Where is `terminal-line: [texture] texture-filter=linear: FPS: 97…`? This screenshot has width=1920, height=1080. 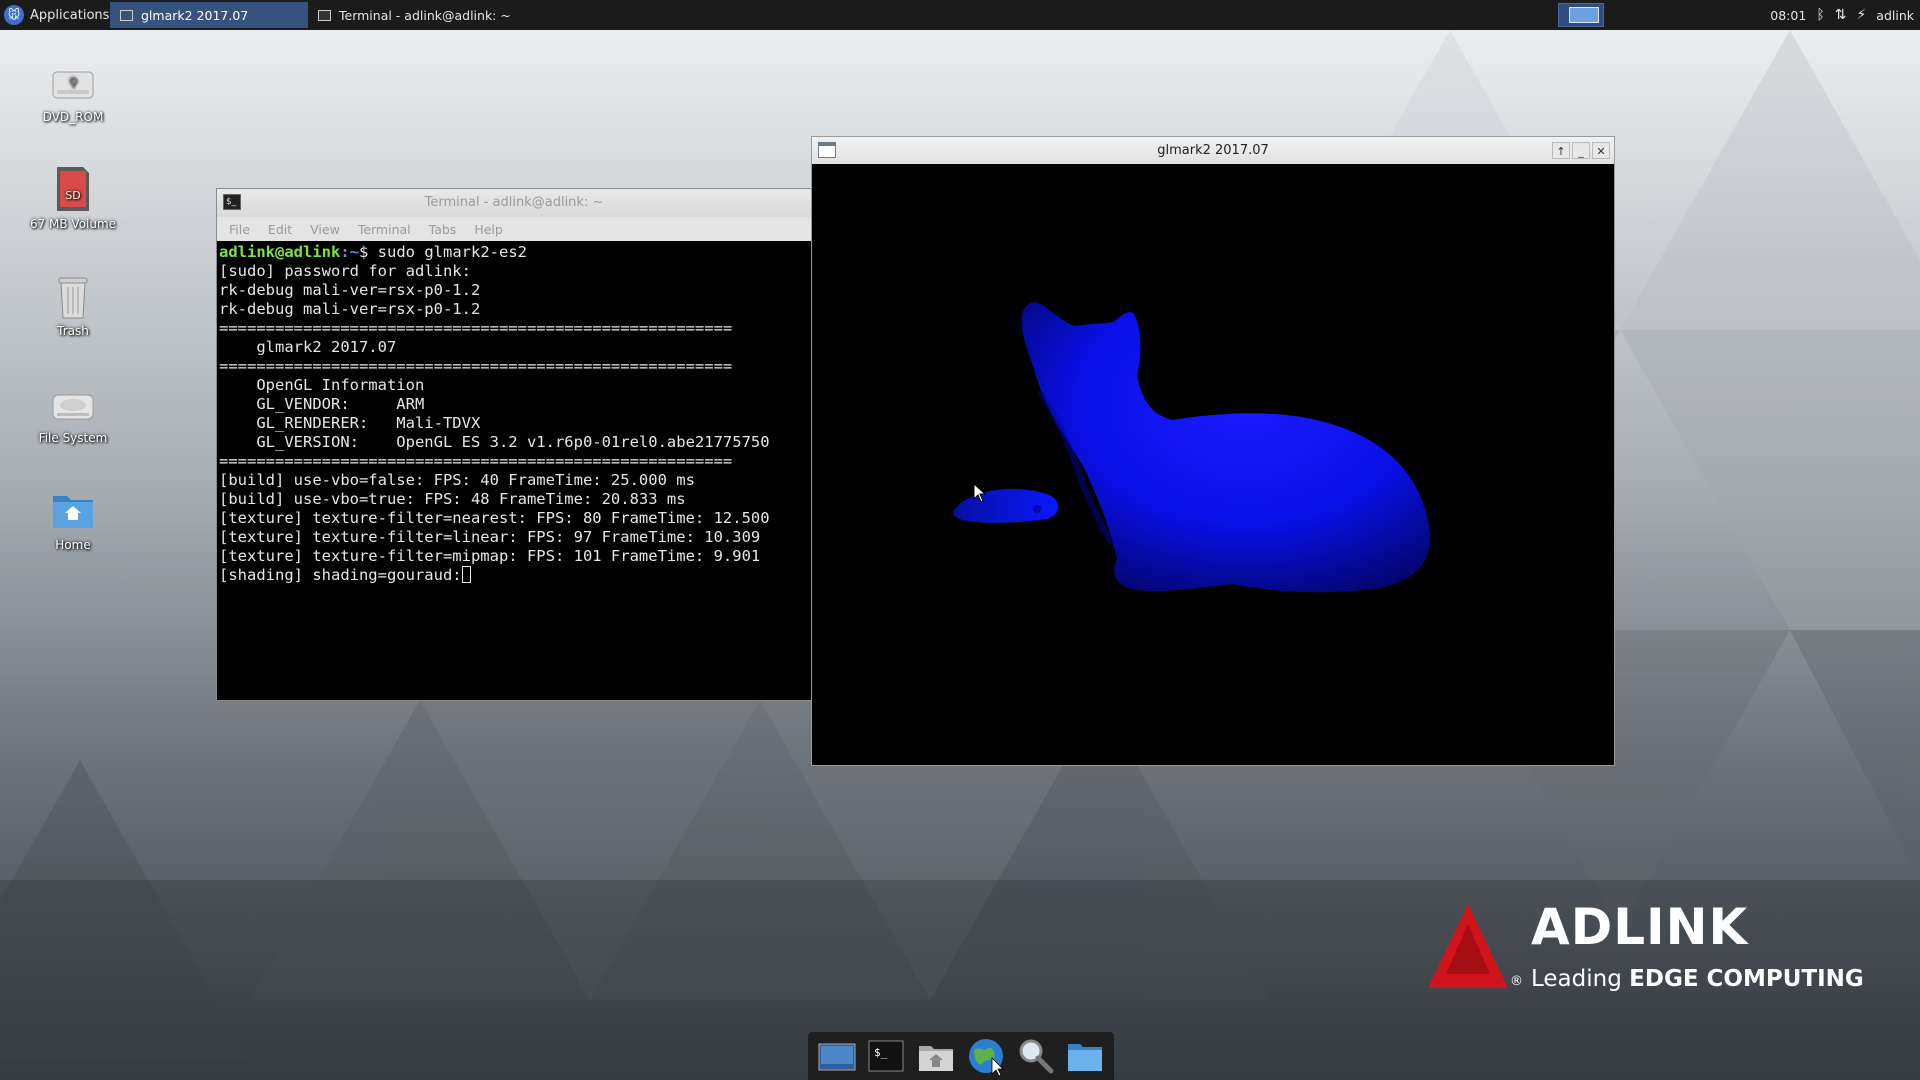 terminal-line: [texture] texture-filter=linear: FPS: 97… is located at coordinates (490, 537).